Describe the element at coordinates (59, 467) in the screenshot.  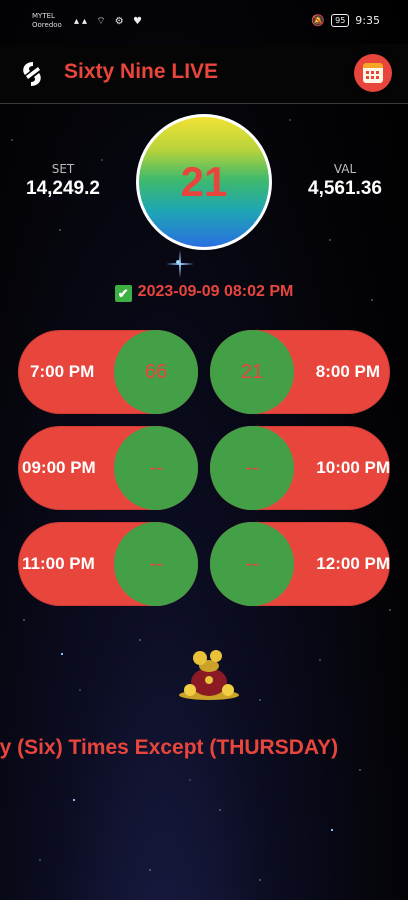
I see `draw-time: 09:00 PM` at that location.